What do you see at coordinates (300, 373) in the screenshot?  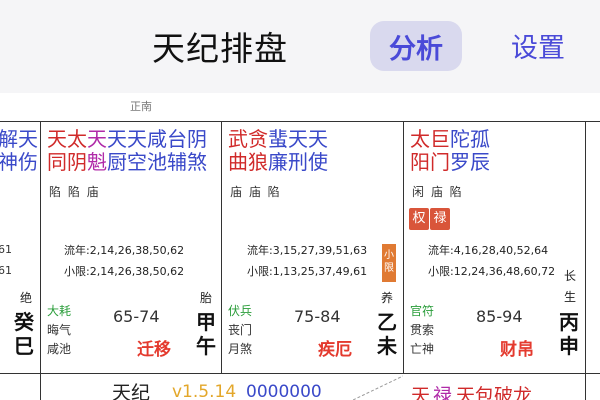 I see `grid-line-bottom` at bounding box center [300, 373].